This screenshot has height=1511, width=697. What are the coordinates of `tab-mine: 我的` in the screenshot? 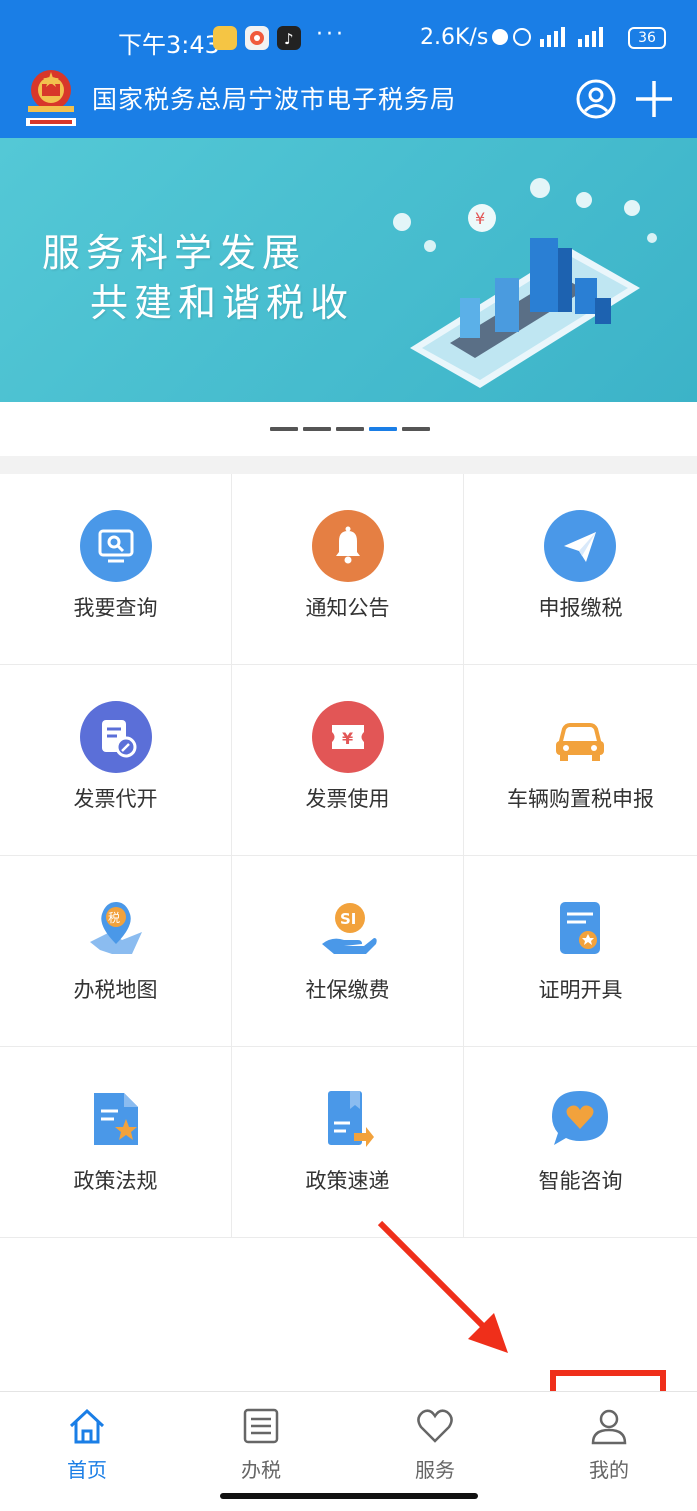 It's located at (609, 1451).